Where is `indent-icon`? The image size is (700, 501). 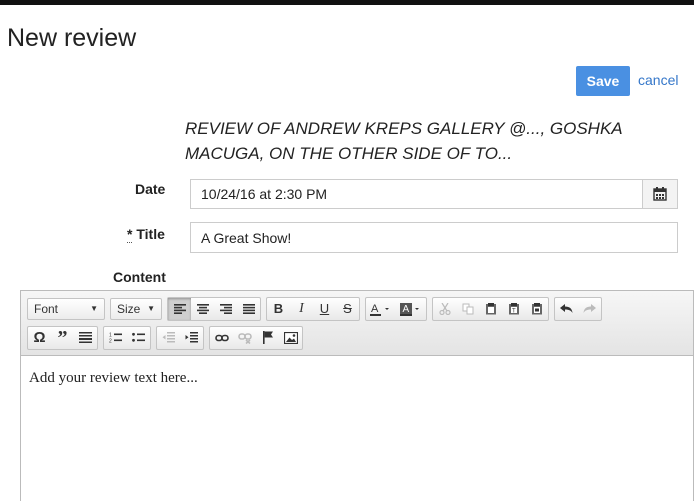
indent-icon is located at coordinates (191, 337).